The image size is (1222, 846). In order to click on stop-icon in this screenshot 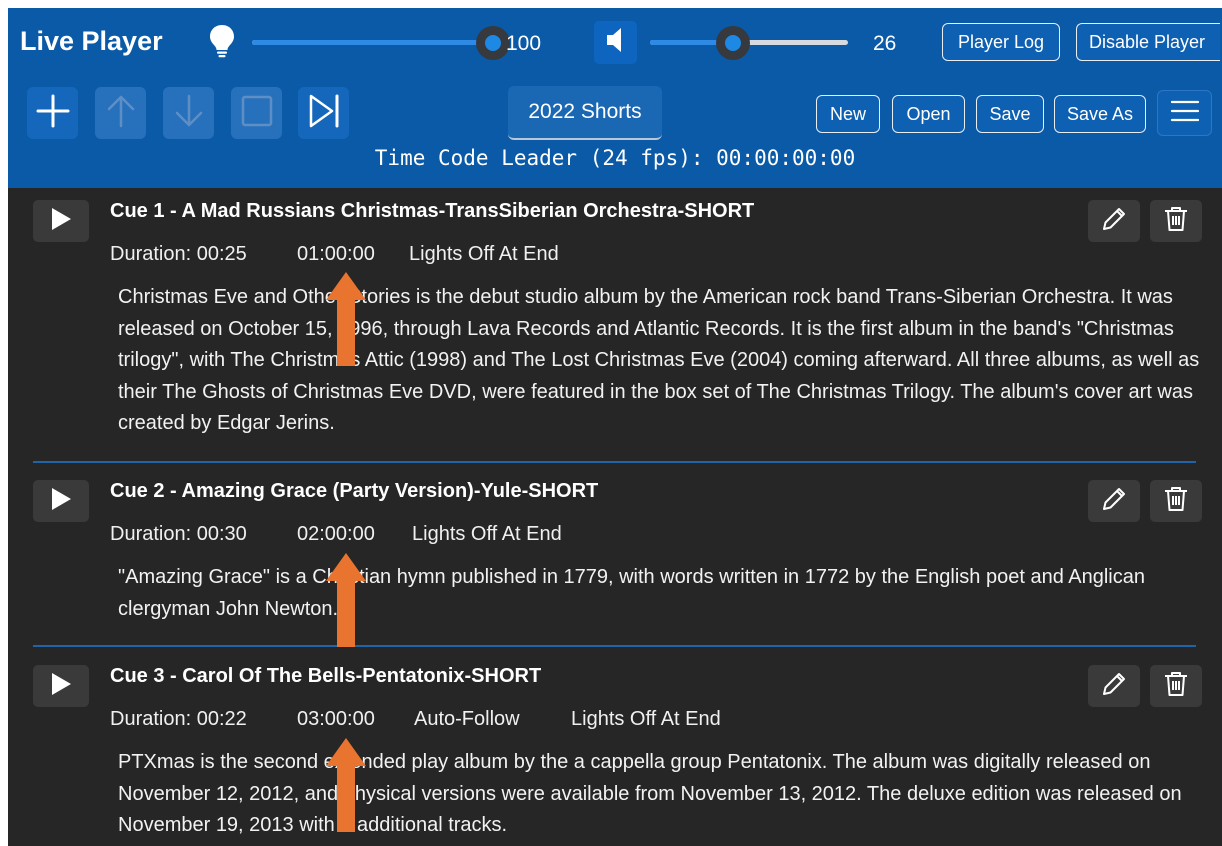, I will do `click(257, 113)`.